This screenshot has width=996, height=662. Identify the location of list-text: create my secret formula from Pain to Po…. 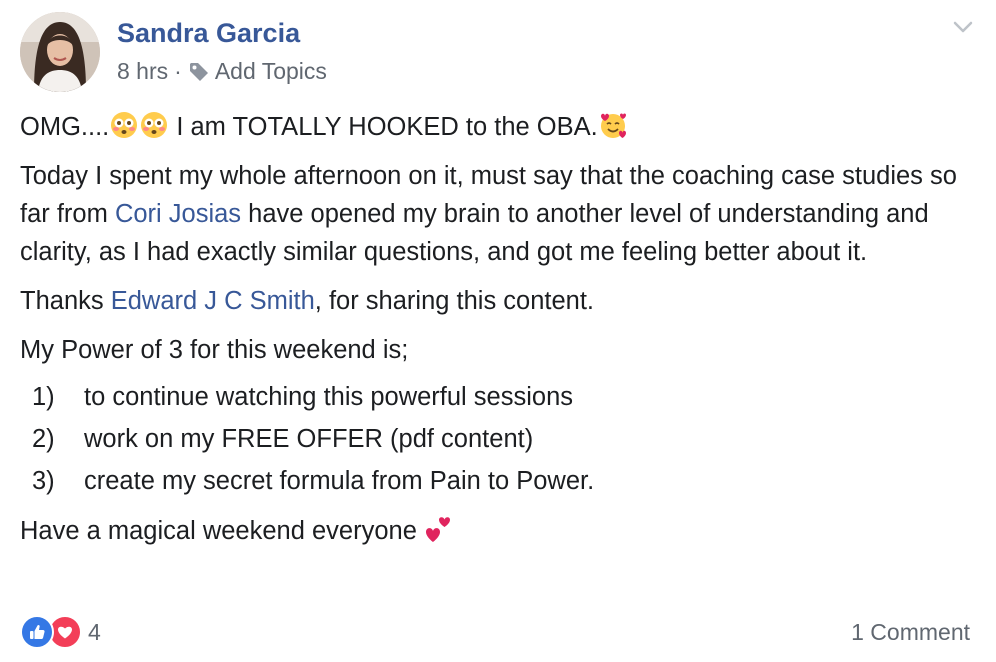
(339, 481).